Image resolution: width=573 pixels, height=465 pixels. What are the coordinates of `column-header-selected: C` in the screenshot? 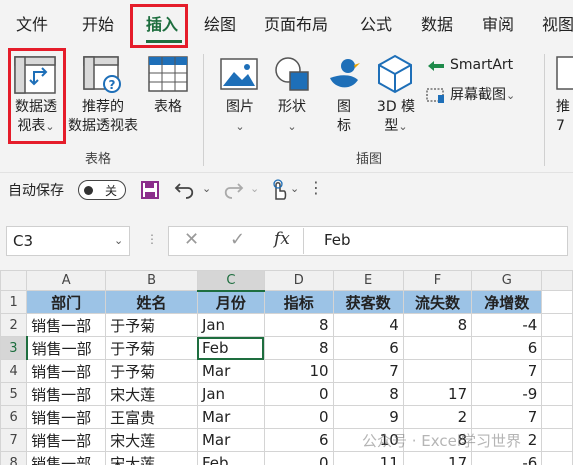 It's located at (230, 281).